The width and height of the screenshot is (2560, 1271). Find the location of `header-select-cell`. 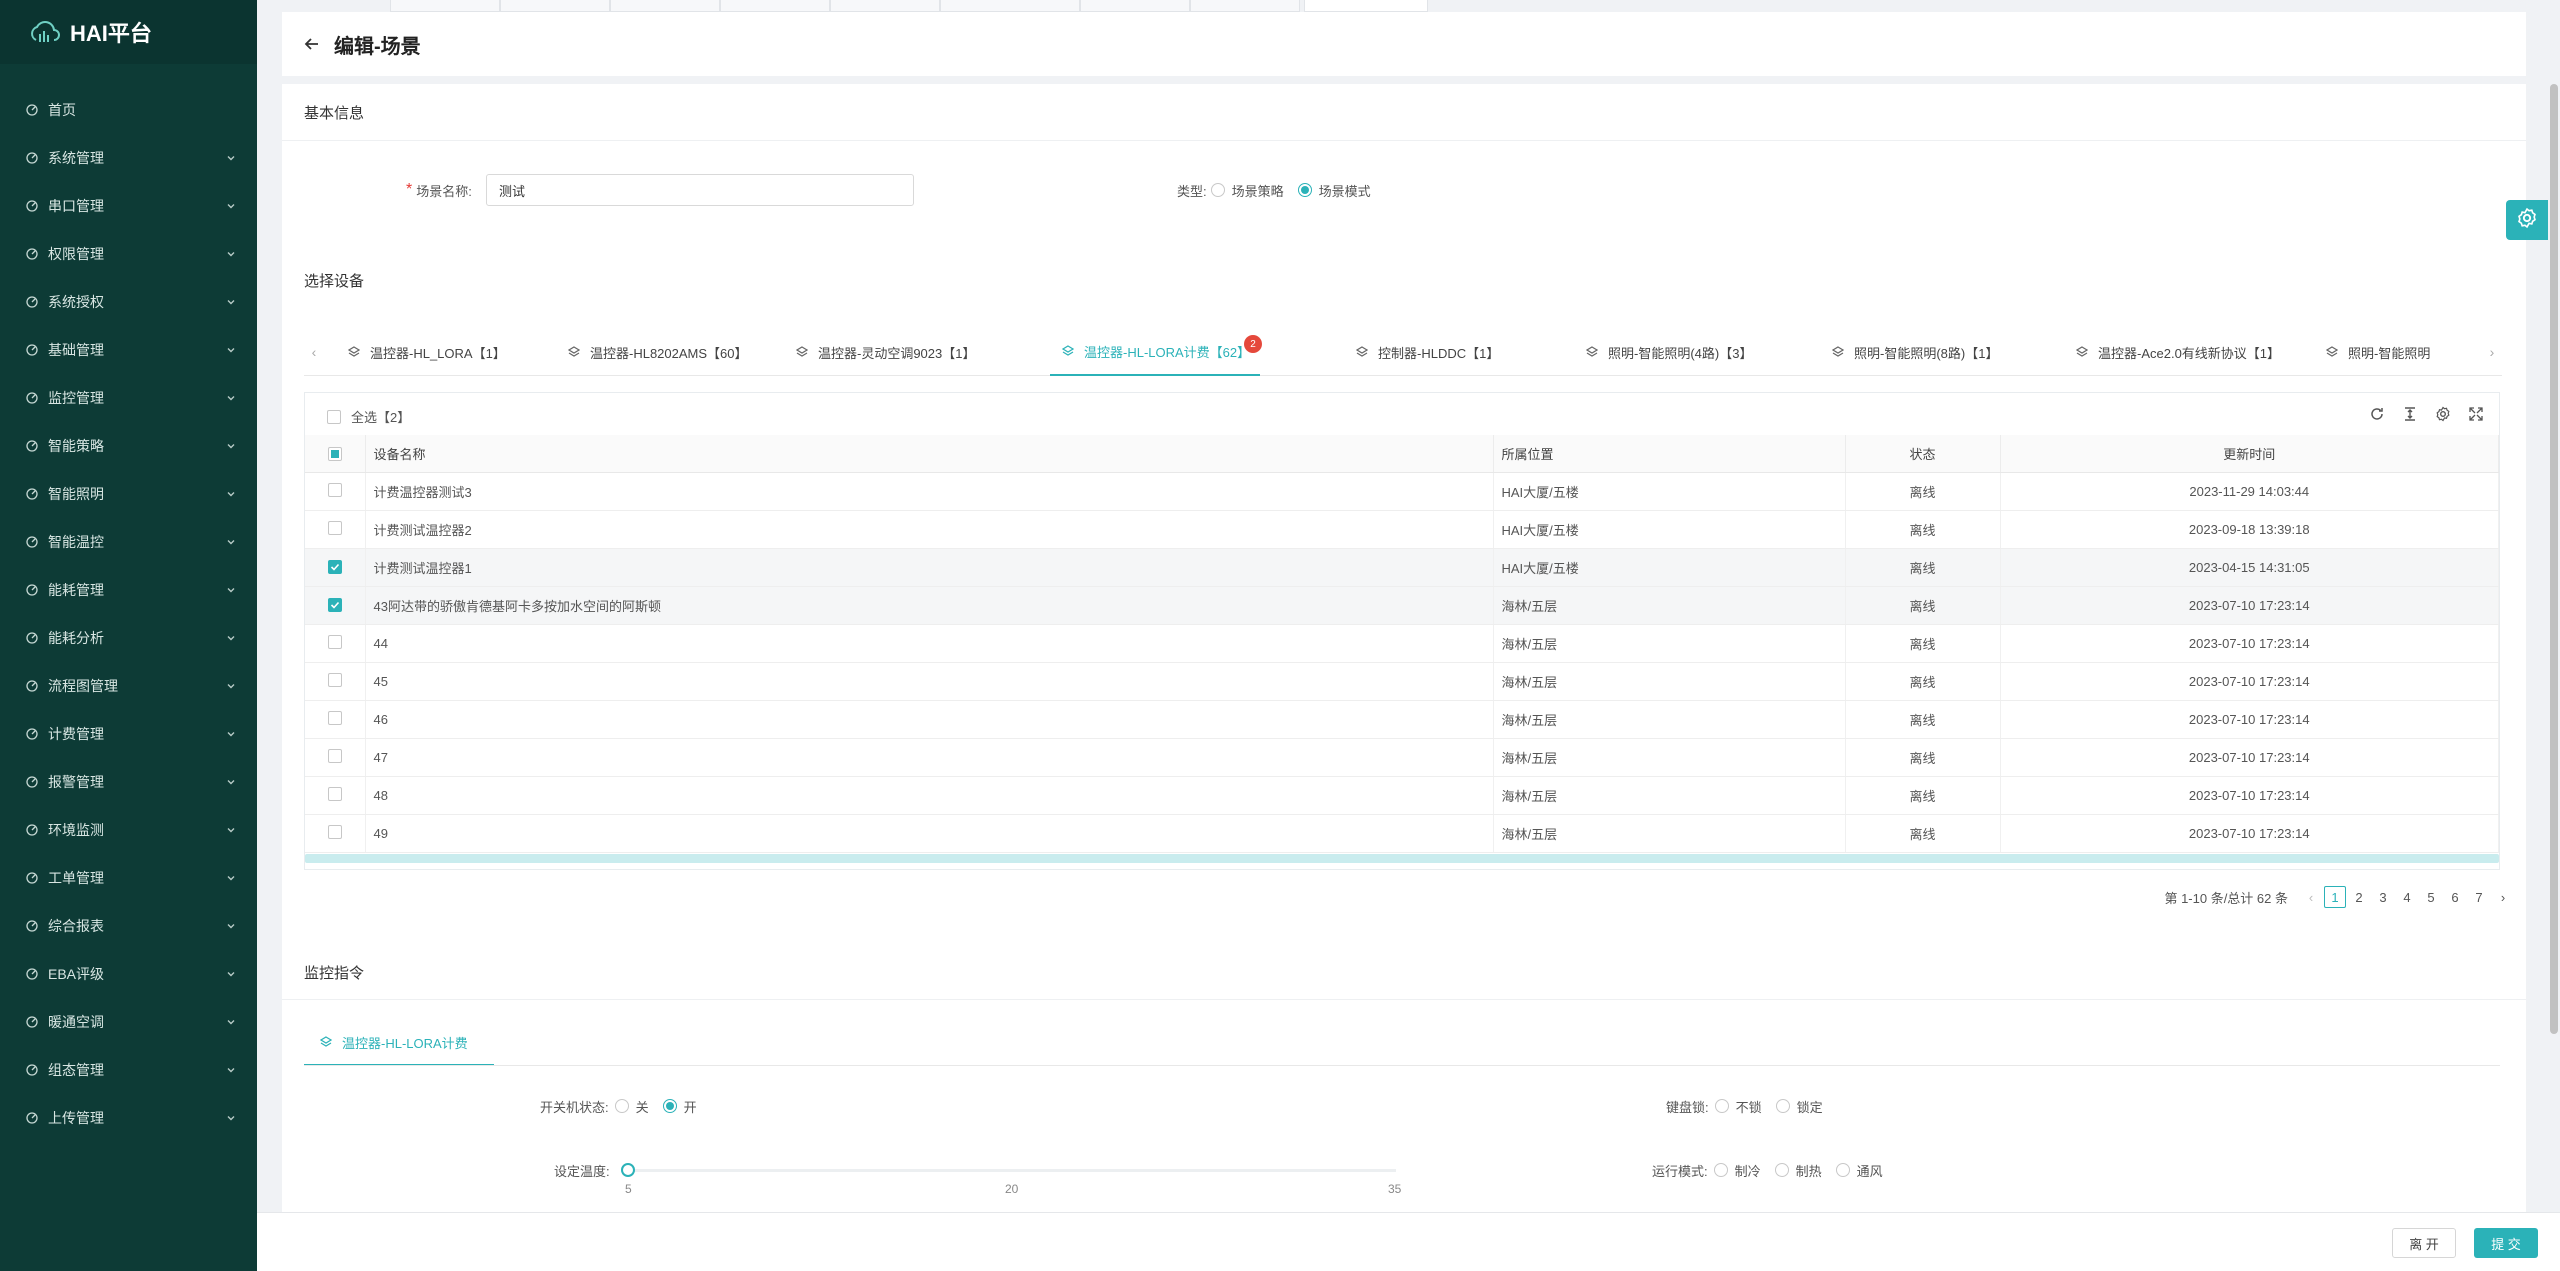

header-select-cell is located at coordinates (335, 454).